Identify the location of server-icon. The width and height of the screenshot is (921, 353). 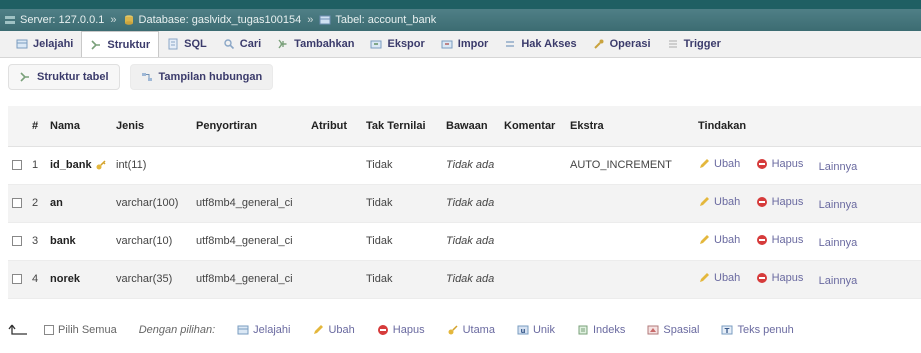
(10, 20).